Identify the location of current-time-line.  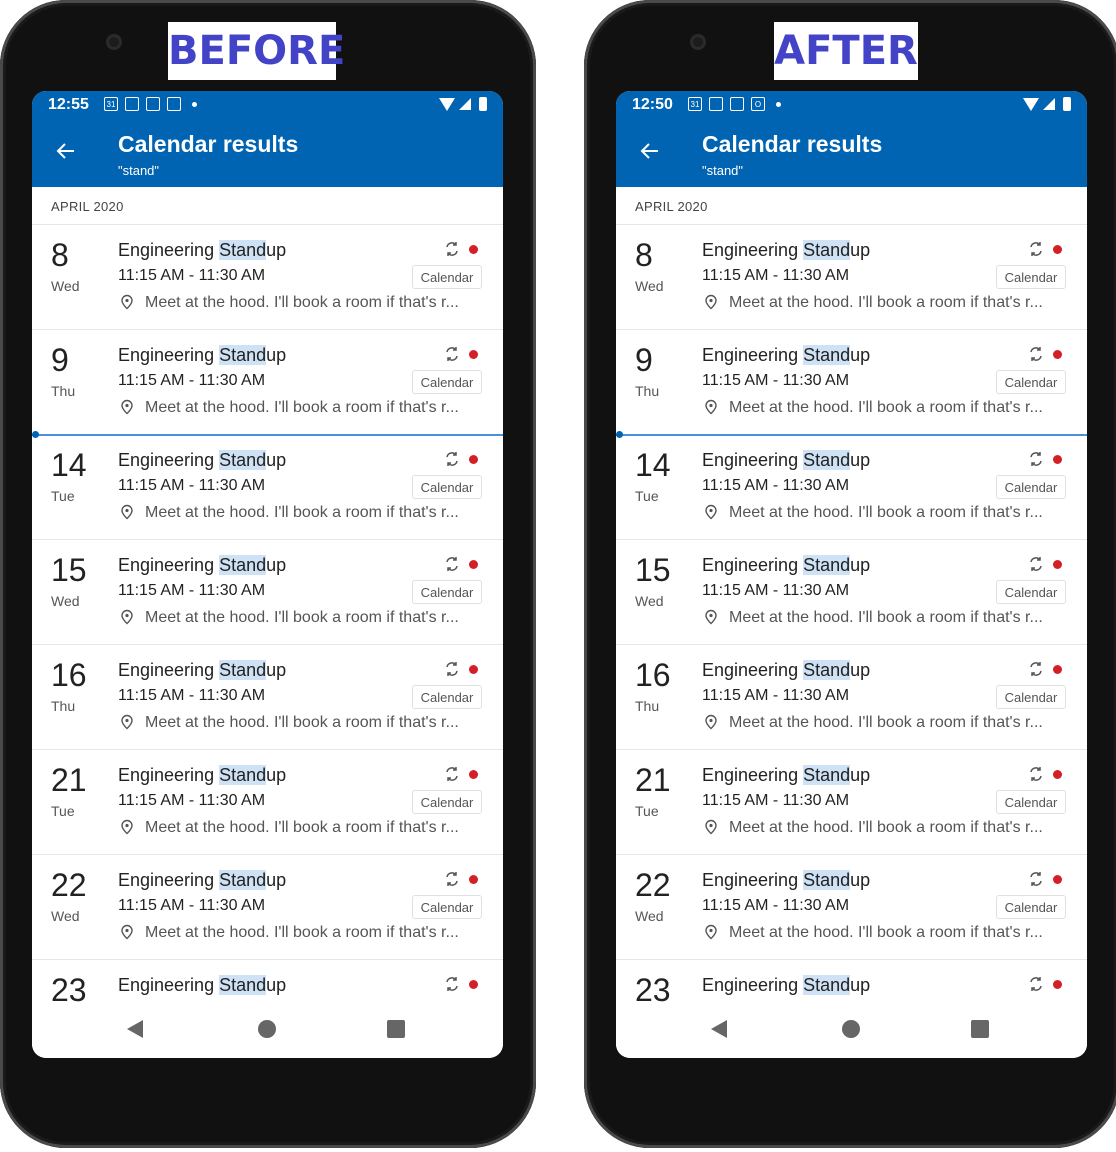
(267, 435).